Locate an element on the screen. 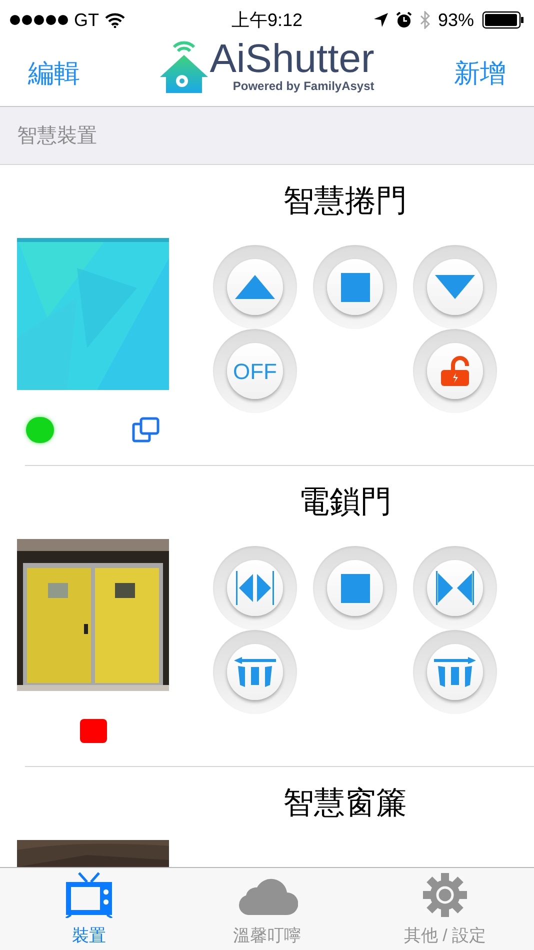 This screenshot has width=534, height=950. section-title: 智慧裝置 is located at coordinates (57, 136).